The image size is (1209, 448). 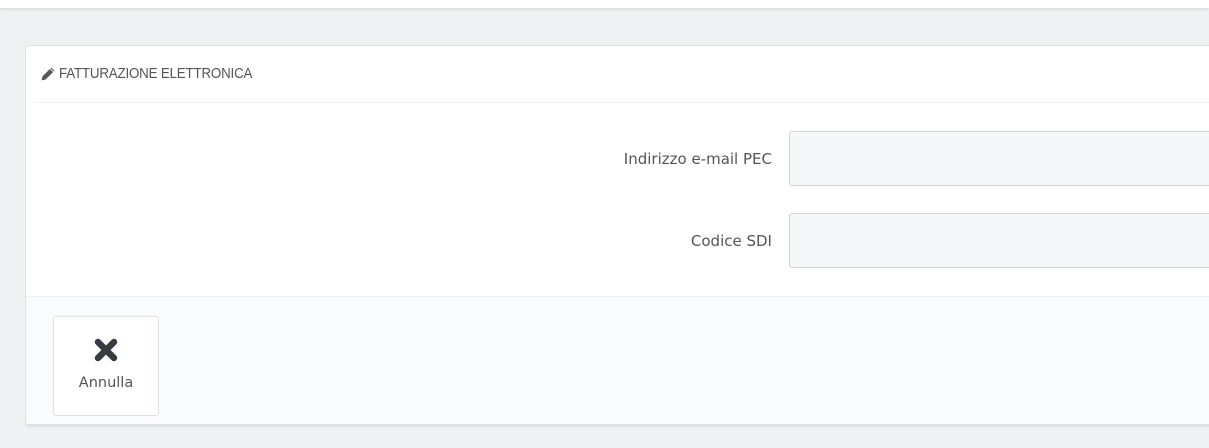 What do you see at coordinates (621, 74) in the screenshot?
I see `panel-heading: FATTURAZIONE ELETTRONICA` at bounding box center [621, 74].